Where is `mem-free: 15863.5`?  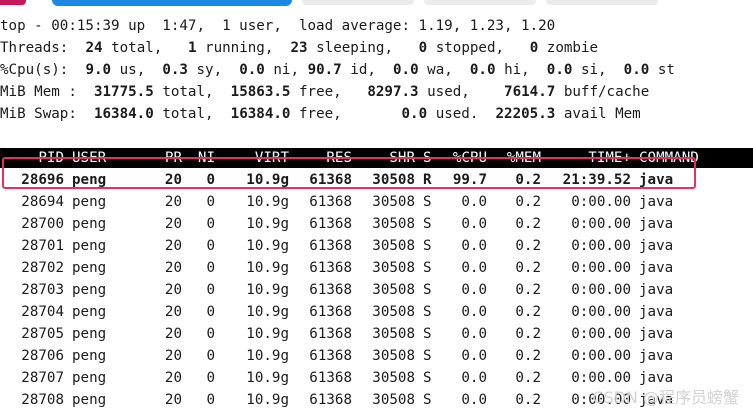
mem-free: 15863.5 is located at coordinates (260, 92).